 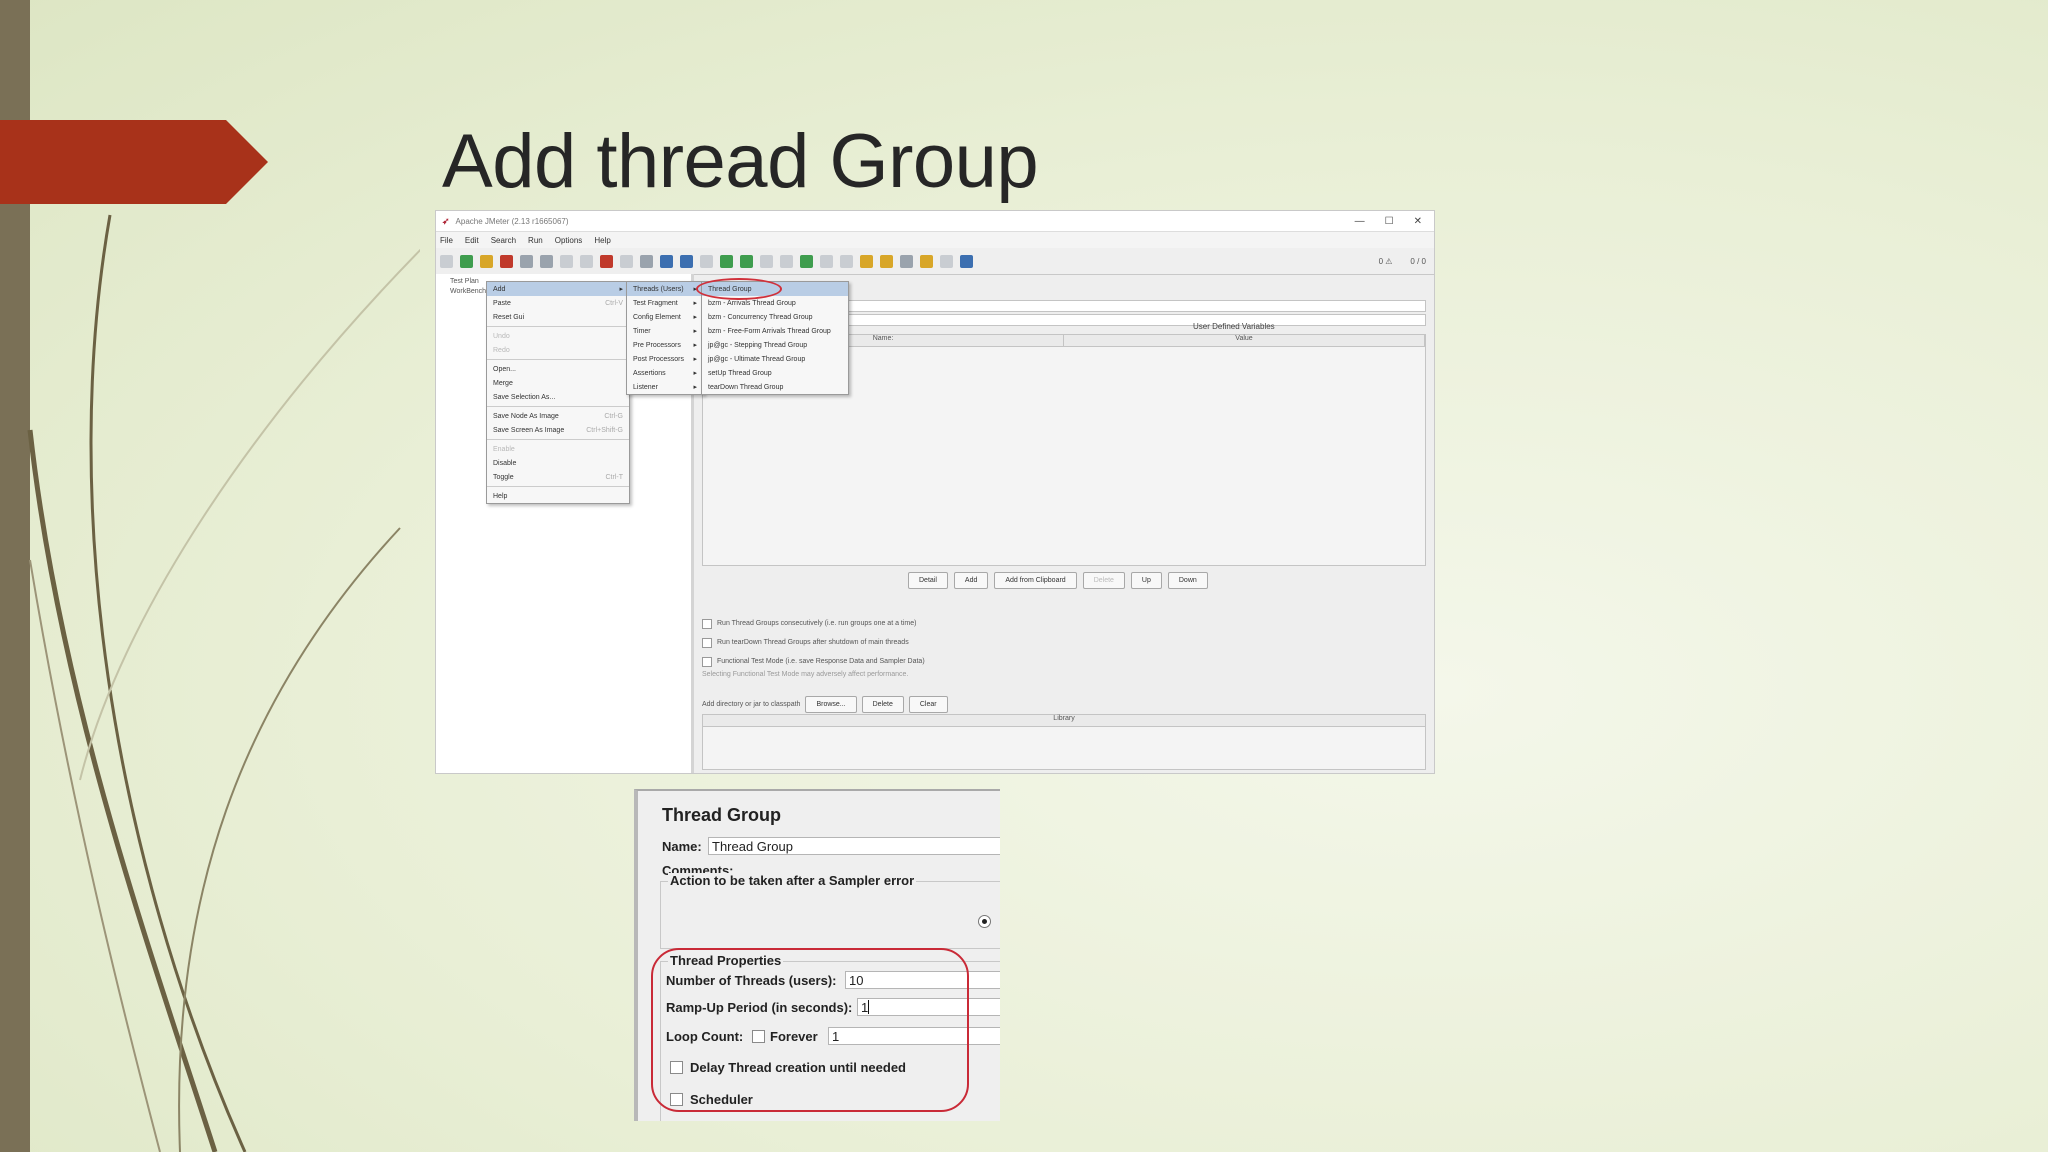 What do you see at coordinates (665, 289) in the screenshot?
I see `add-submenu-item: Threads (Users) ▸` at bounding box center [665, 289].